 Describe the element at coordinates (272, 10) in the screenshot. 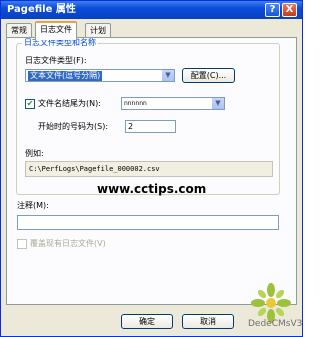

I see `help-button: ?` at that location.